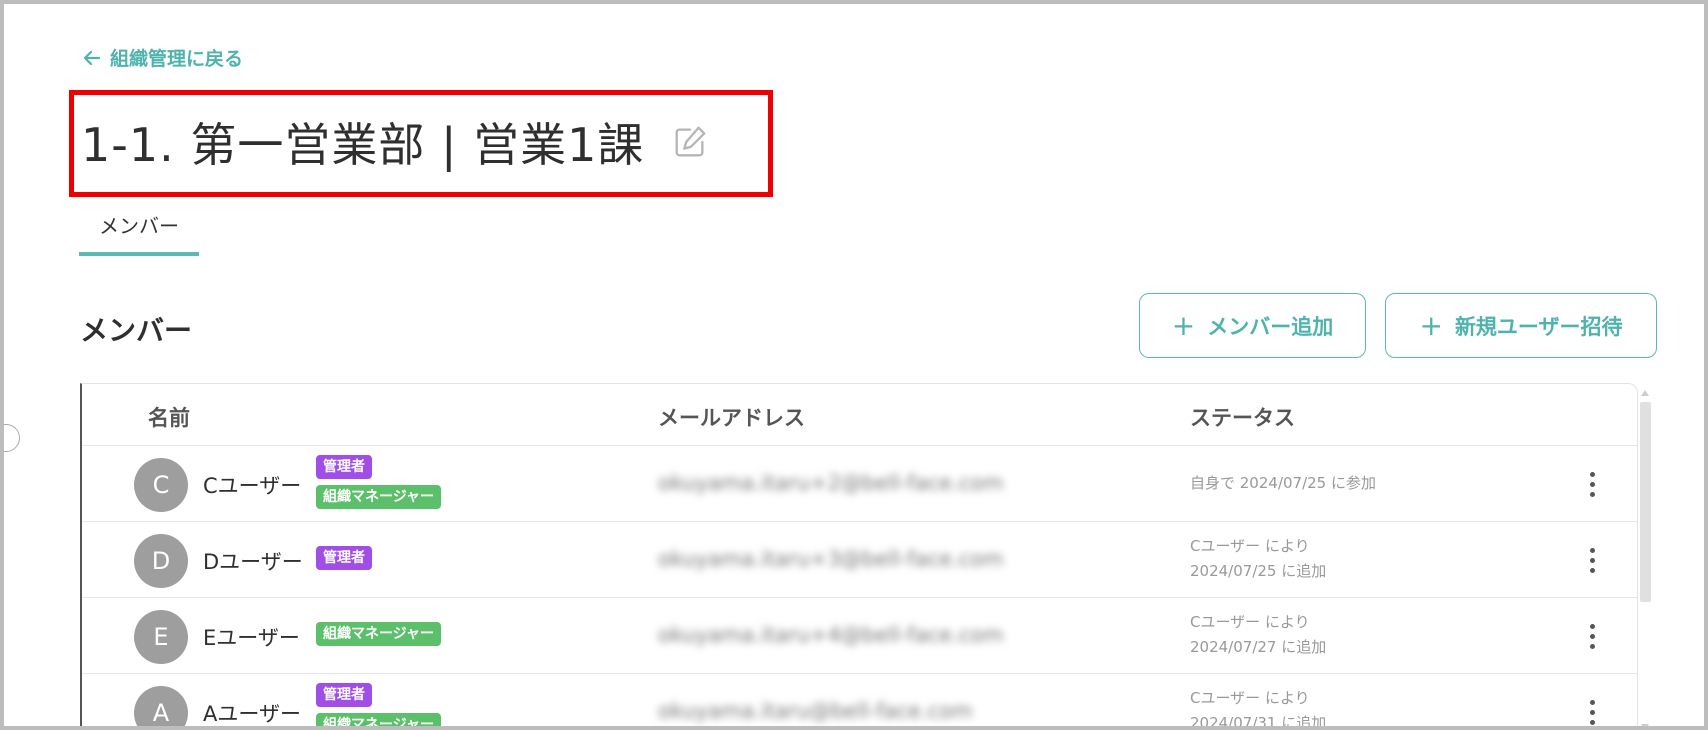  What do you see at coordinates (1258, 571) in the screenshot?
I see `status-line: 2024/07/25 に追加` at bounding box center [1258, 571].